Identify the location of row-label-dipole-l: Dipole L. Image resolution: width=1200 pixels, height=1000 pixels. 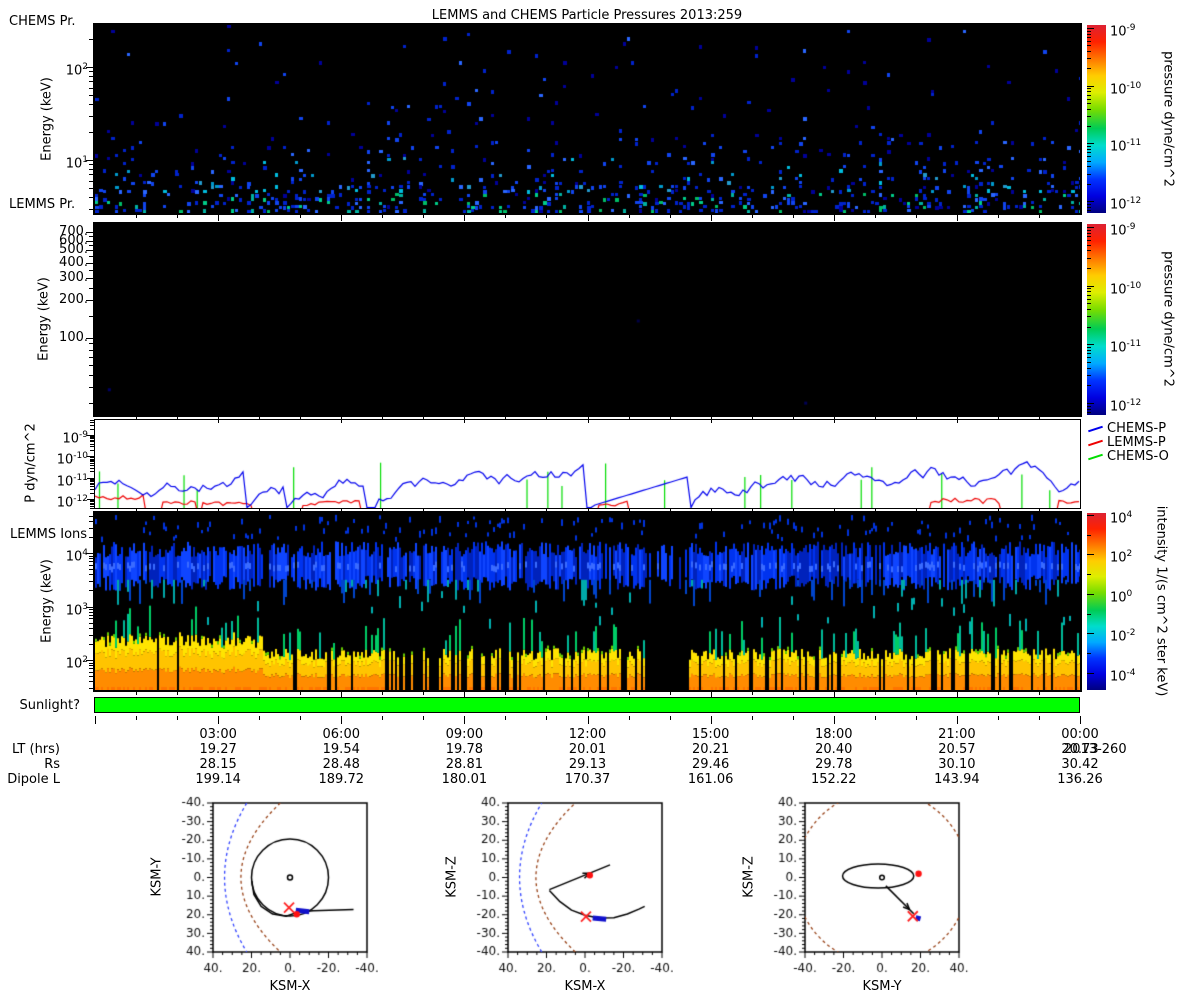
(33, 779).